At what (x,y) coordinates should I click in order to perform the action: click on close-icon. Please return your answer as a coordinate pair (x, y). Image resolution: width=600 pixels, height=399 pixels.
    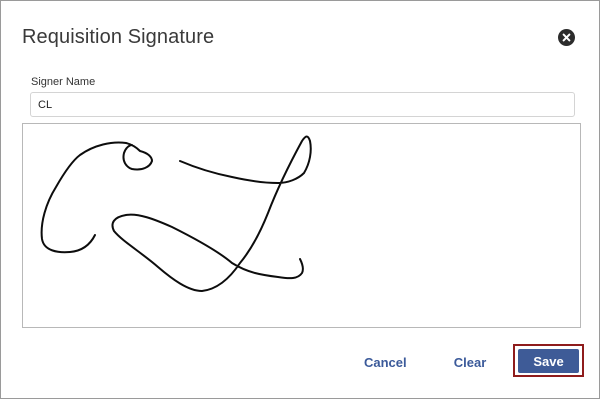
    Looking at the image, I should click on (566, 37).